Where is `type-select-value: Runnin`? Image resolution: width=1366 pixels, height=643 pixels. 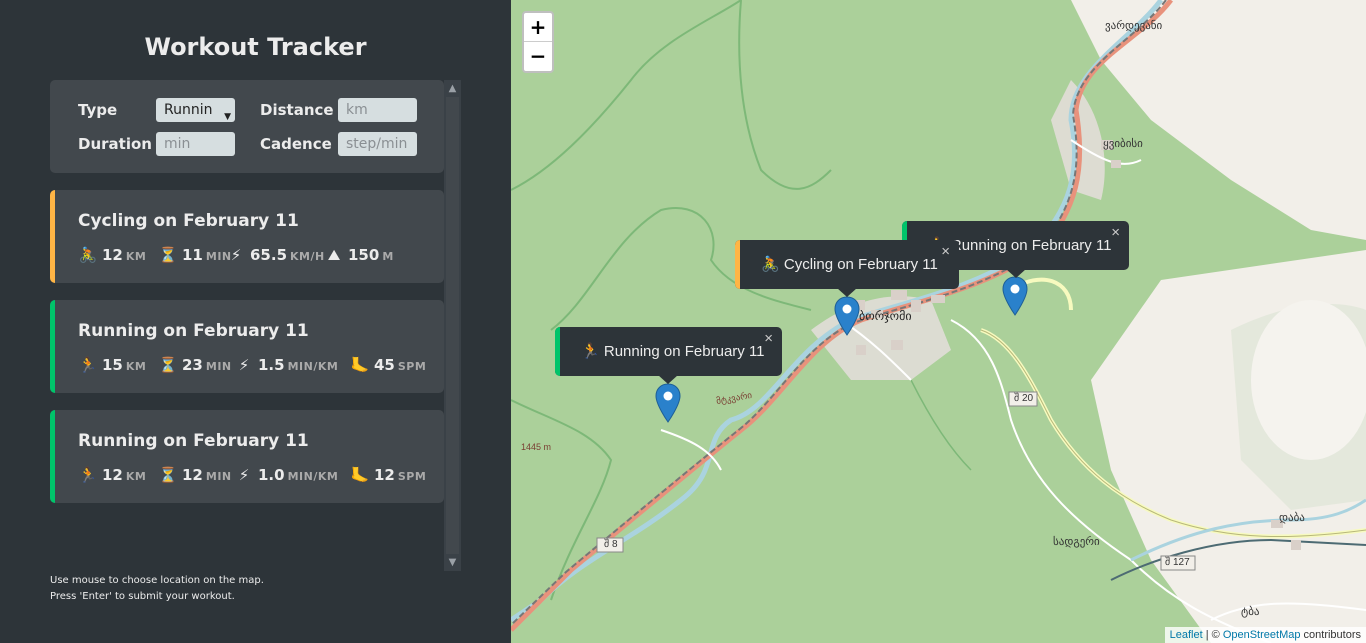 type-select-value: Runnin is located at coordinates (188, 110).